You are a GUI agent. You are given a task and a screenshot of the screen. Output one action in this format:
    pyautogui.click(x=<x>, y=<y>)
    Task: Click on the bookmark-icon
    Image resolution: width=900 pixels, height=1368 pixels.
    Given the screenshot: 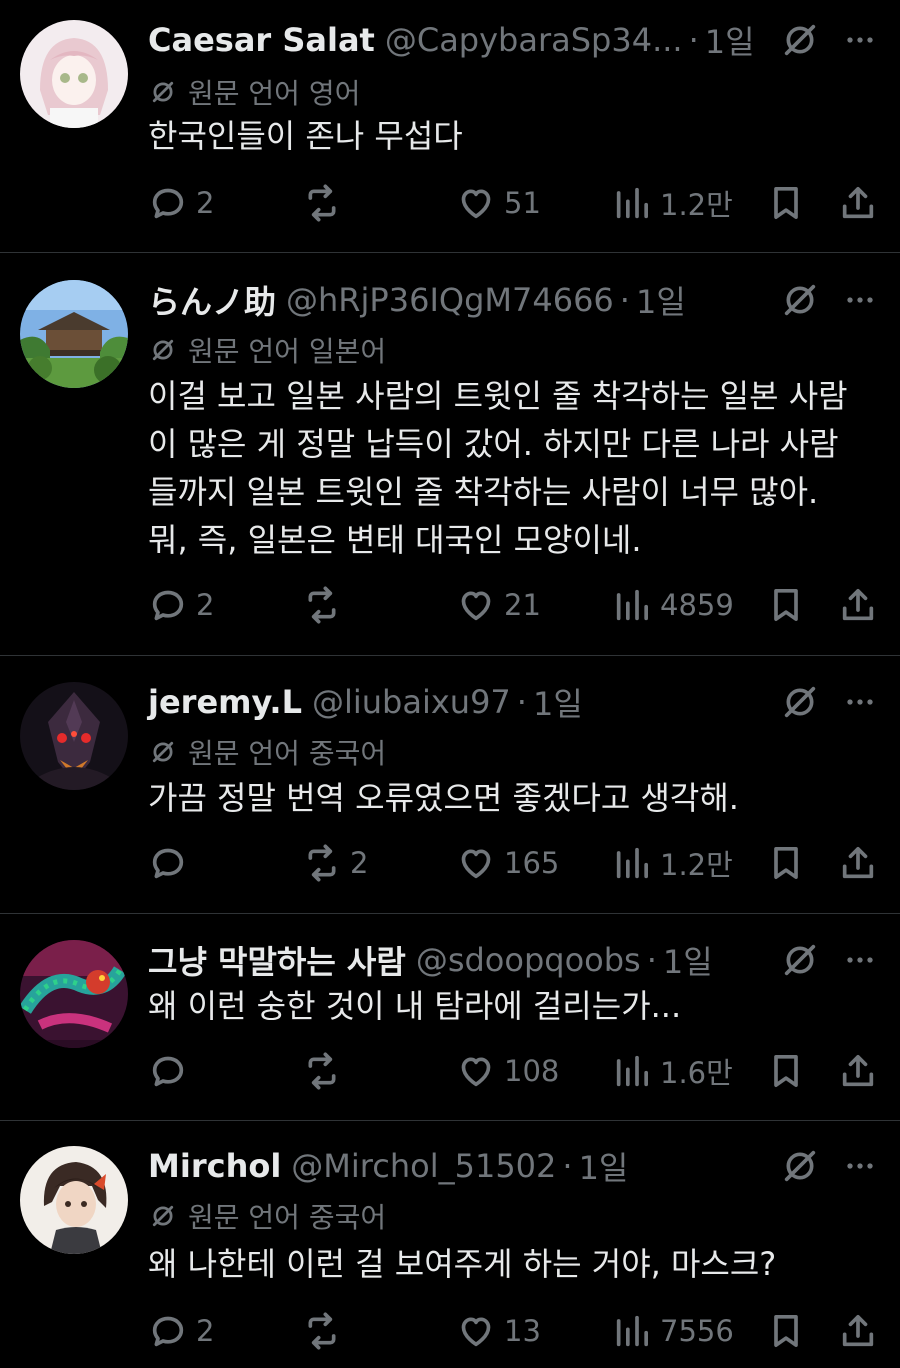 What is the action you would take?
    pyautogui.click(x=786, y=1331)
    